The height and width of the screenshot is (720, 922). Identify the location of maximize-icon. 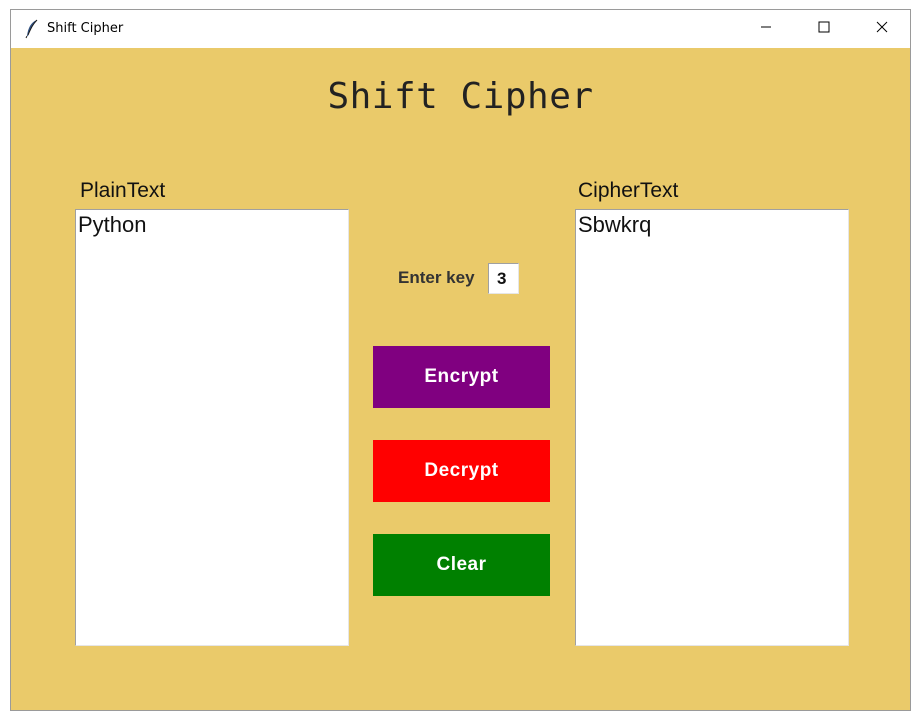
(824, 29).